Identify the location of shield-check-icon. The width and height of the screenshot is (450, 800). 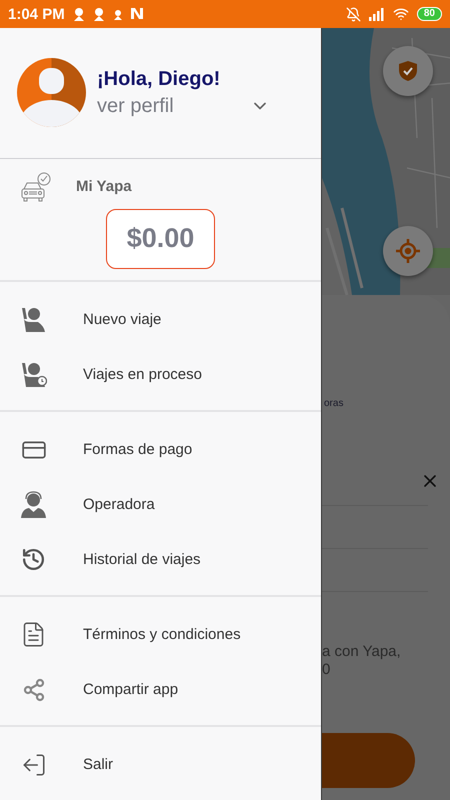
(408, 71).